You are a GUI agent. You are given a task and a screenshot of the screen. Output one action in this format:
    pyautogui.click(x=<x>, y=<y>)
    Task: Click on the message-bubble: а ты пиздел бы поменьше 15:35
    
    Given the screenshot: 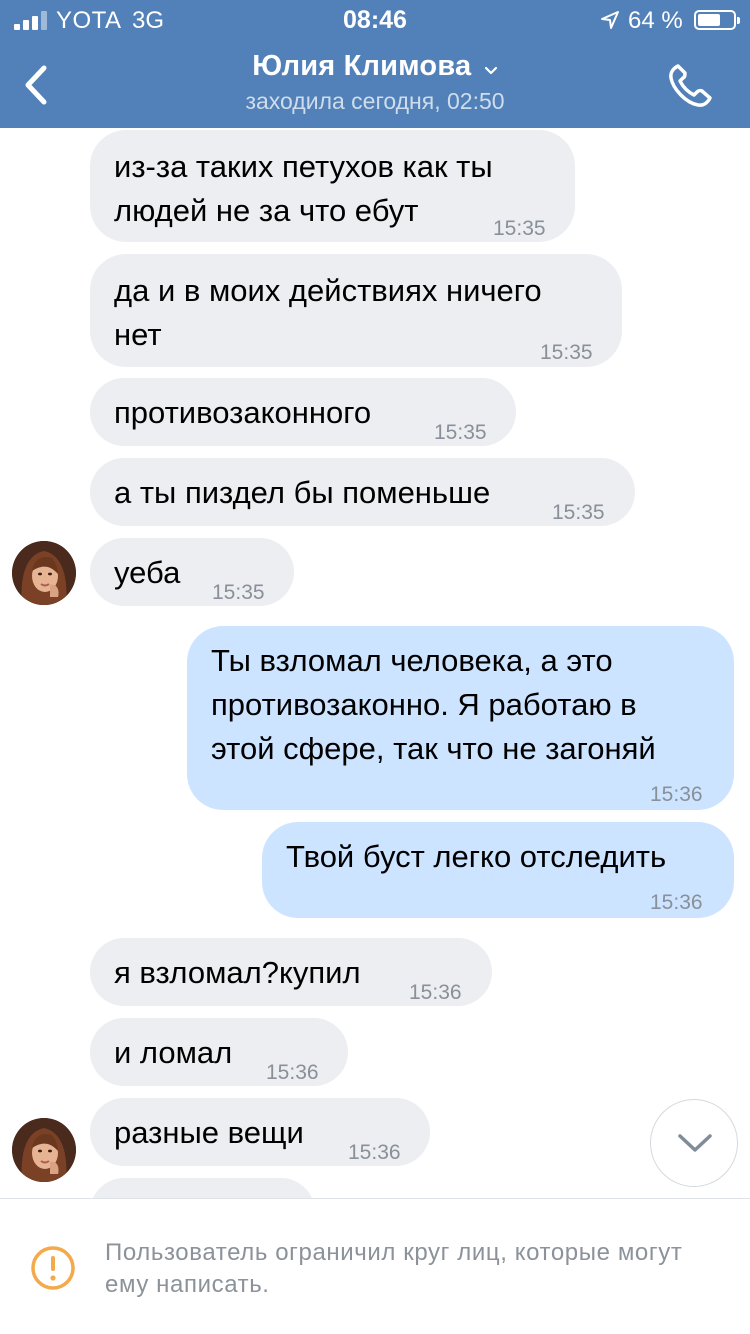 What is the action you would take?
    pyautogui.click(x=362, y=492)
    